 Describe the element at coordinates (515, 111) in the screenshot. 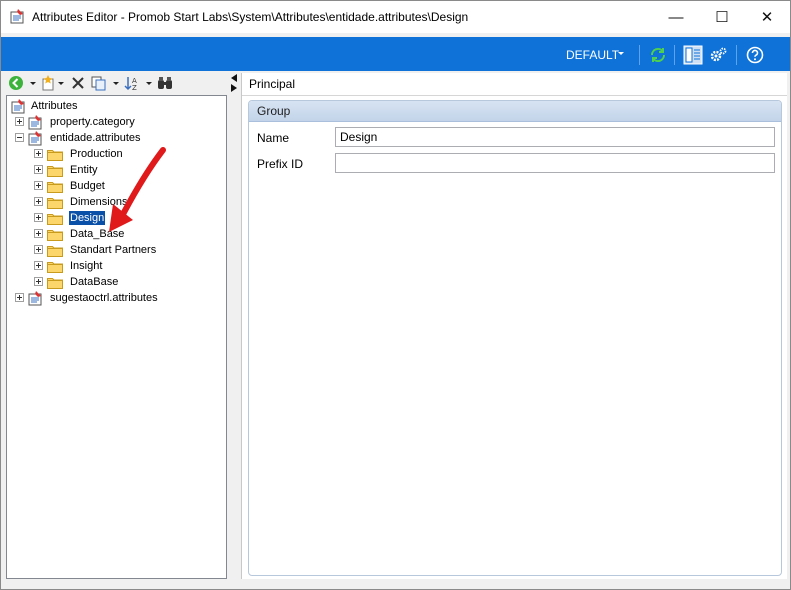

I see `group-header: Group` at that location.